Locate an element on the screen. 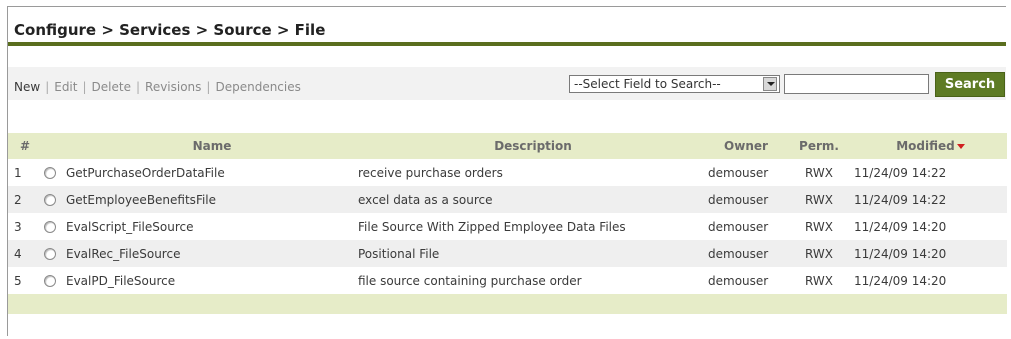 This screenshot has height=339, width=1011. row-description: receive purchase orders is located at coordinates (533, 172).